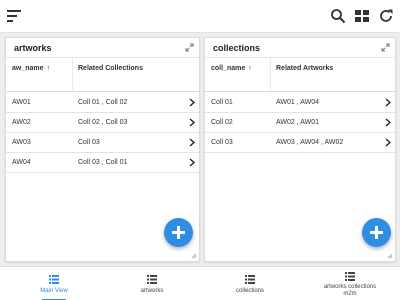  Describe the element at coordinates (21, 142) in the screenshot. I see `aw-name-cell: AW03` at that location.